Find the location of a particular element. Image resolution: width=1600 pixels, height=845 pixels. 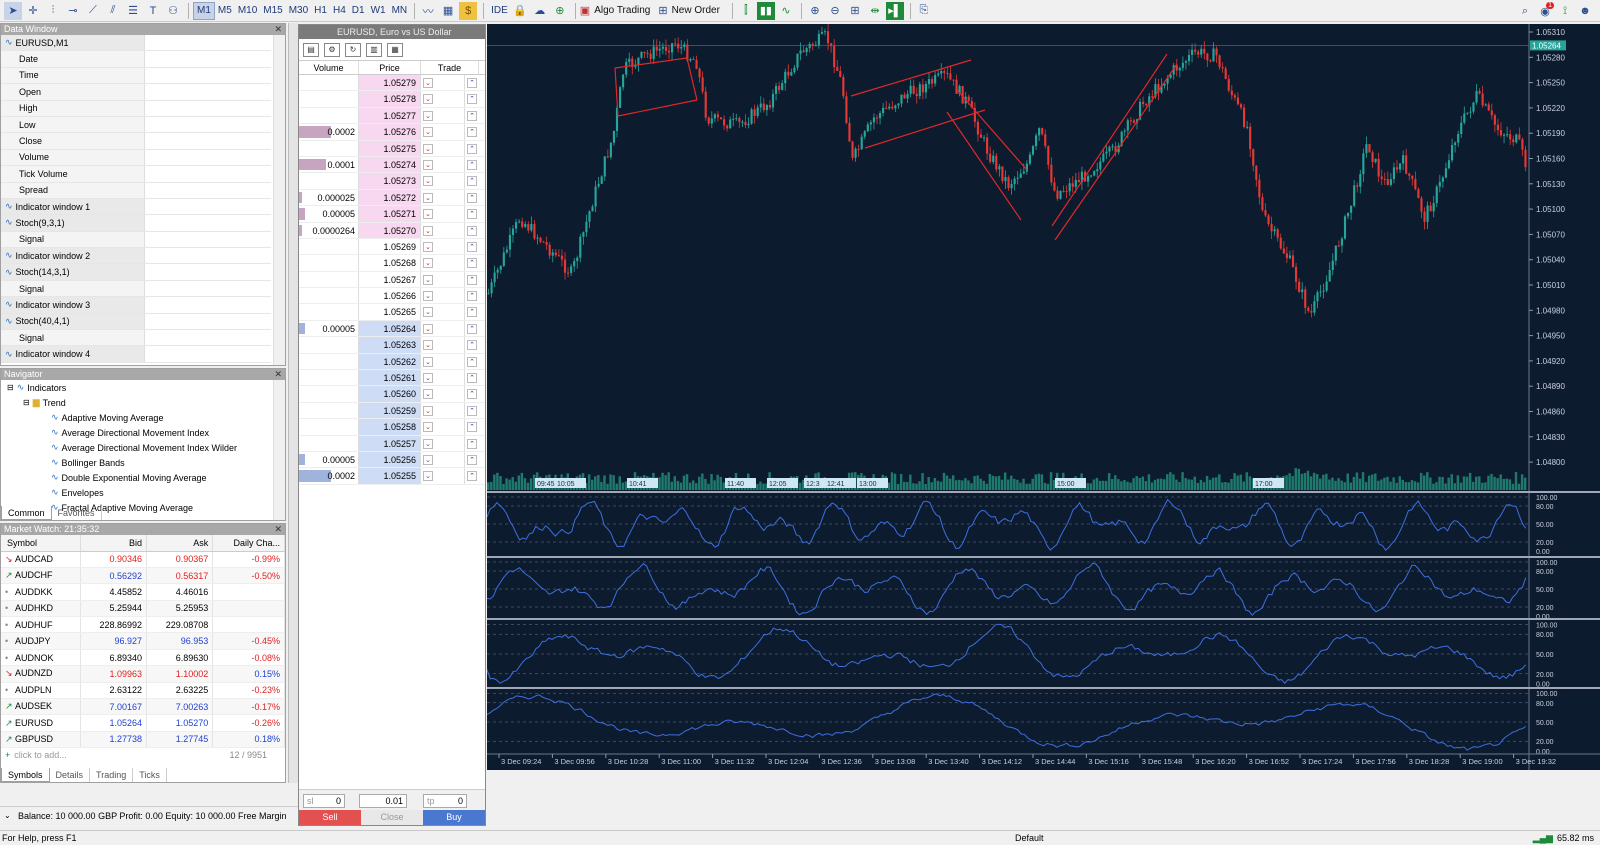

chart-type-icon: 〰 is located at coordinates (428, 11).